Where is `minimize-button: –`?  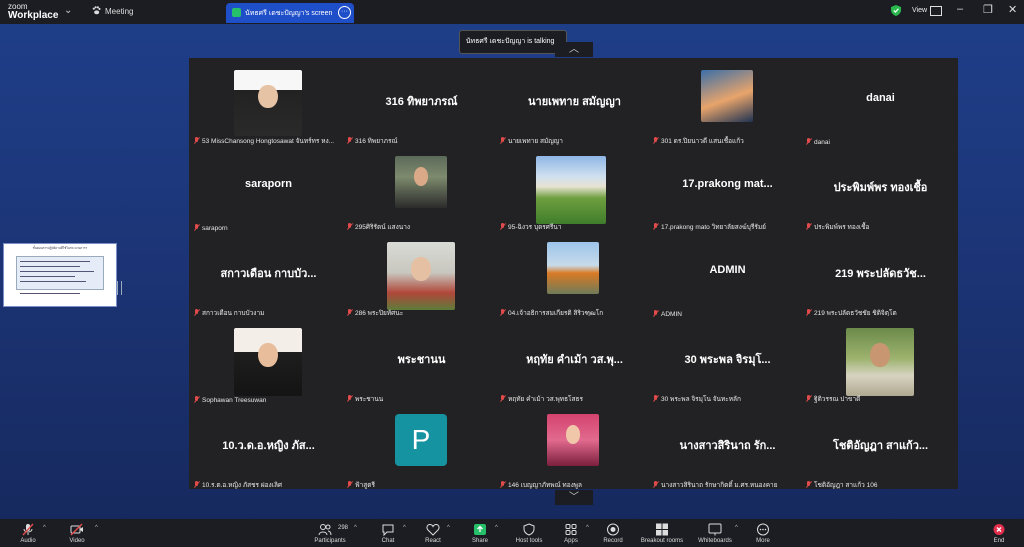
minimize-button: – is located at coordinates (960, 9).